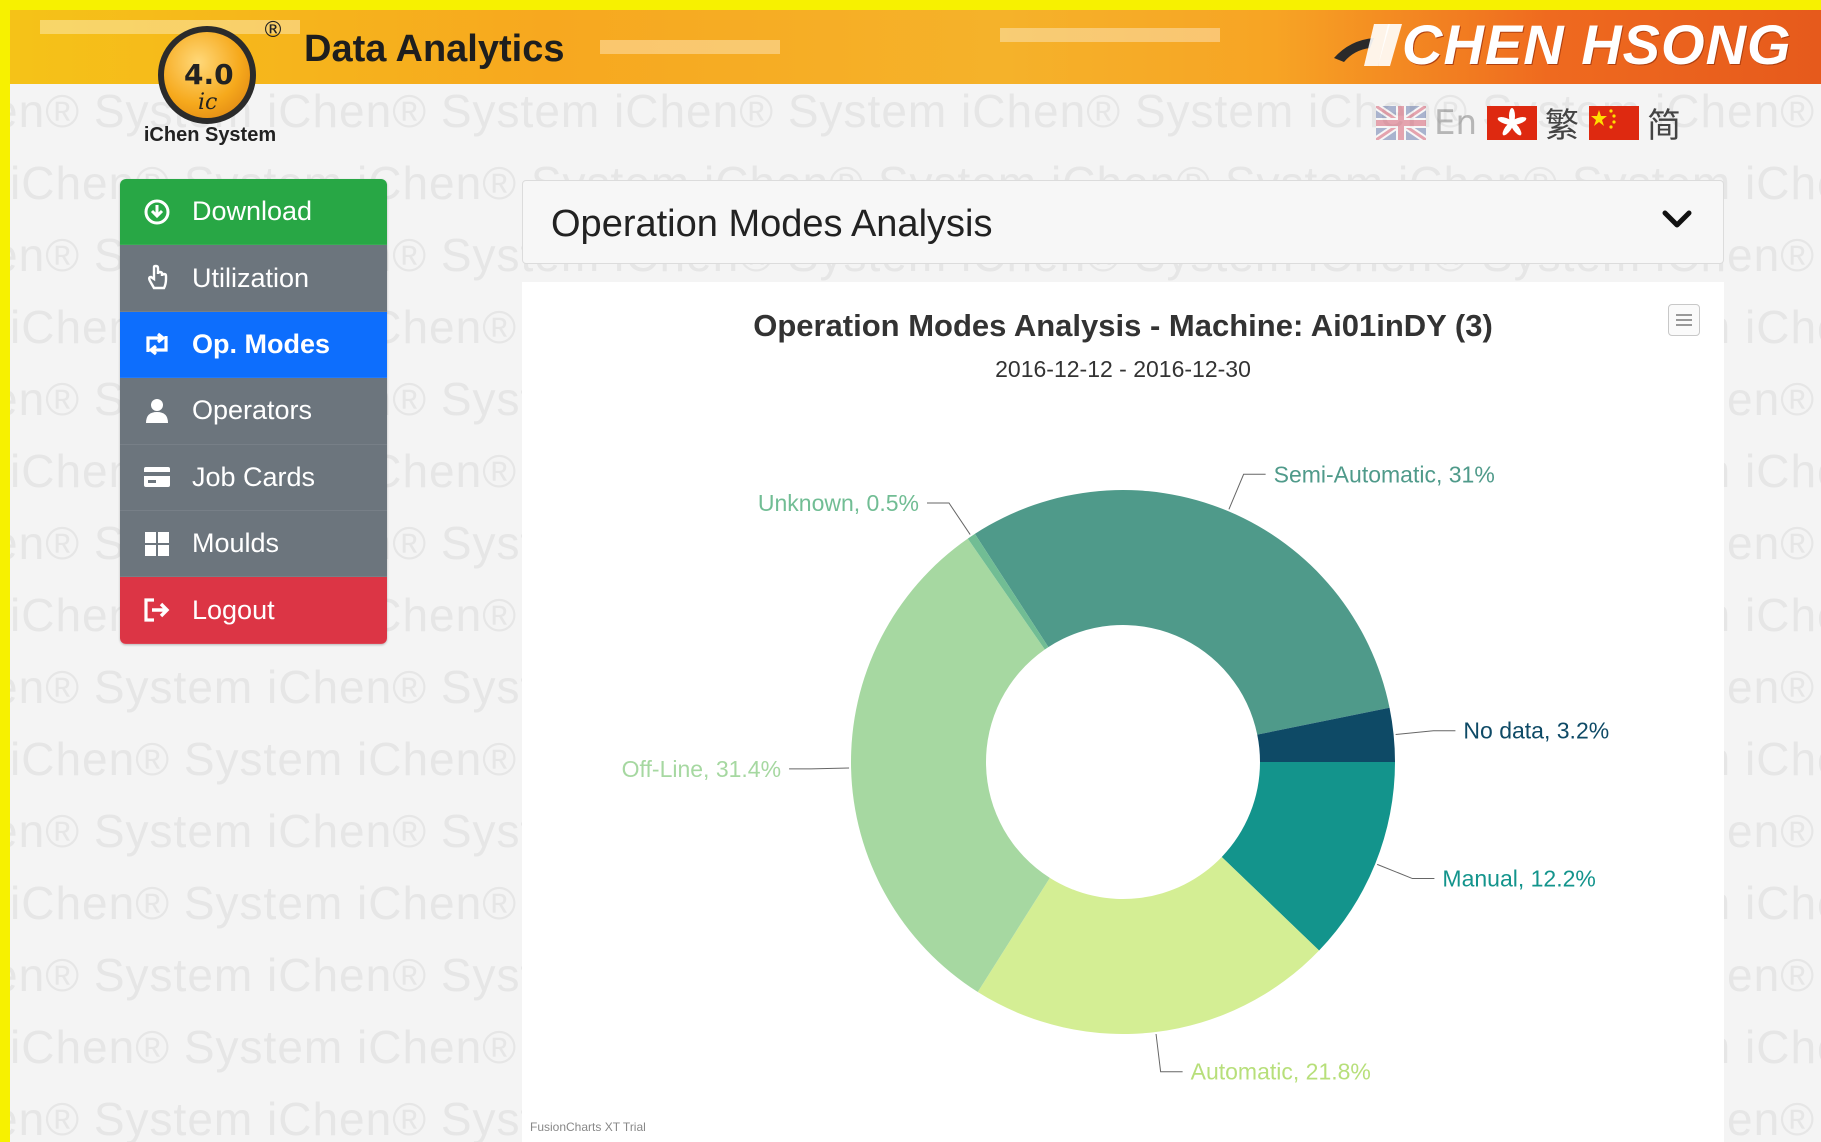 The height and width of the screenshot is (1142, 1821). I want to click on hand-pointer-icon, so click(157, 278).